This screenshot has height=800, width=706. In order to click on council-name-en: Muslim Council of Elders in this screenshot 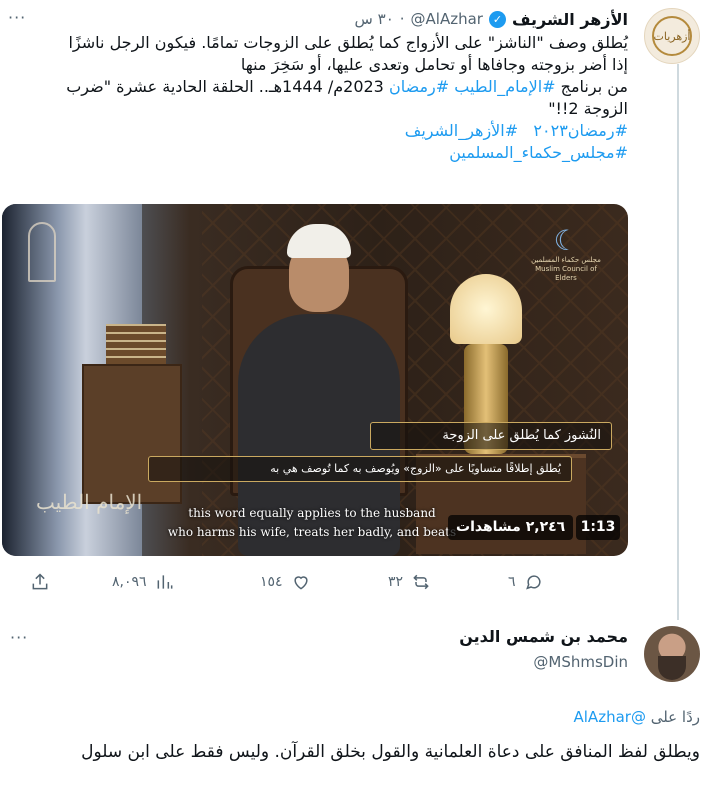, I will do `click(566, 273)`.